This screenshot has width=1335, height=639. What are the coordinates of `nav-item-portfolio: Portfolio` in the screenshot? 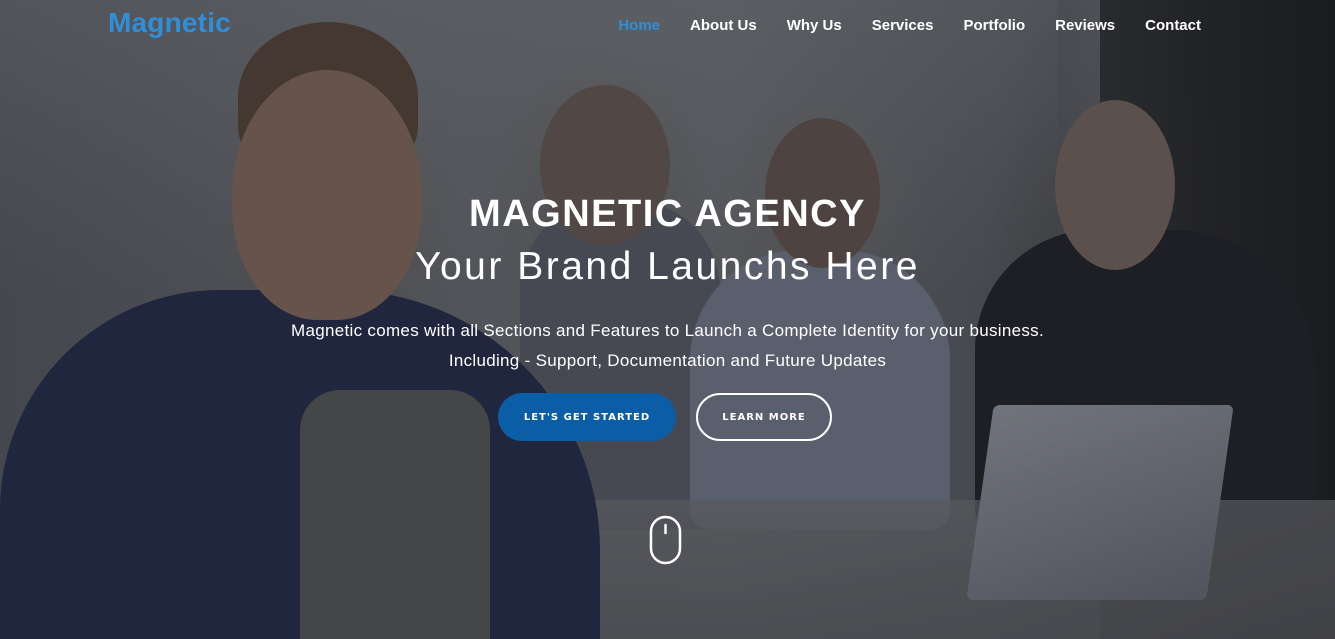 It's located at (994, 25).